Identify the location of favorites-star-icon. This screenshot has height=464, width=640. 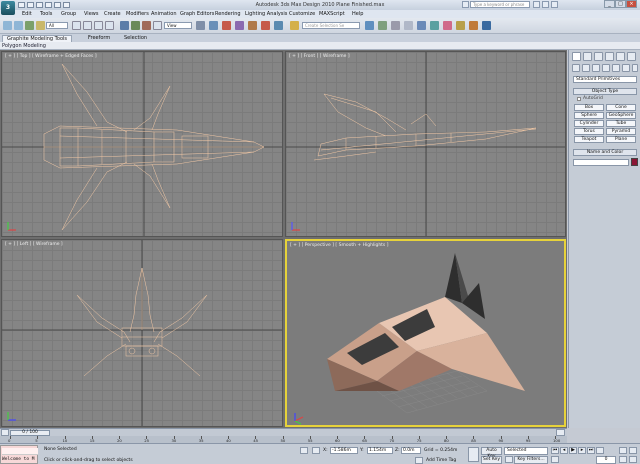
(545, 4).